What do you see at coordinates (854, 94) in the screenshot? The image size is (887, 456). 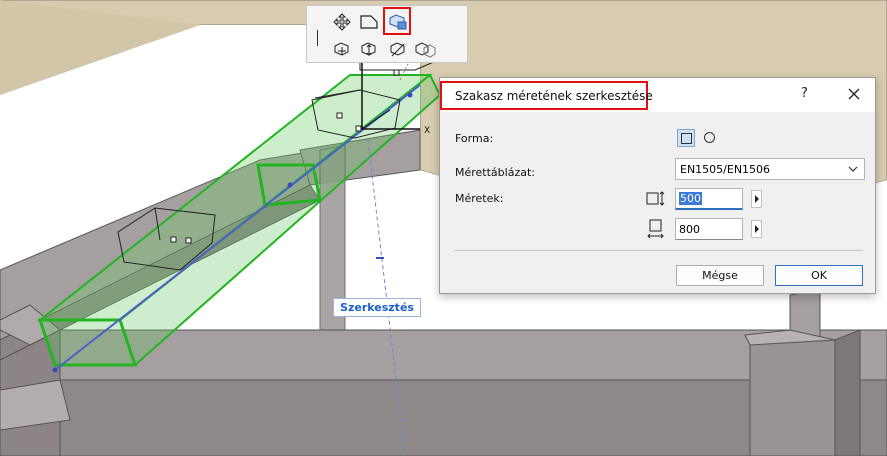 I see `close-icon` at bounding box center [854, 94].